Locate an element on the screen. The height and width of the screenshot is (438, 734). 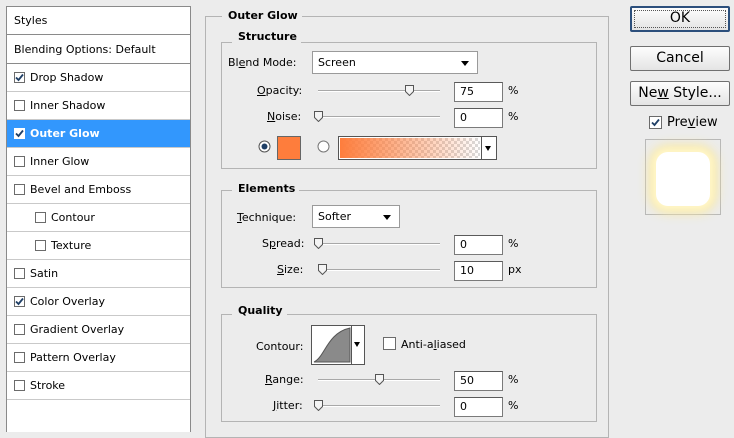
style-item-inner-glow: Inner Glow is located at coordinates (98, 162).